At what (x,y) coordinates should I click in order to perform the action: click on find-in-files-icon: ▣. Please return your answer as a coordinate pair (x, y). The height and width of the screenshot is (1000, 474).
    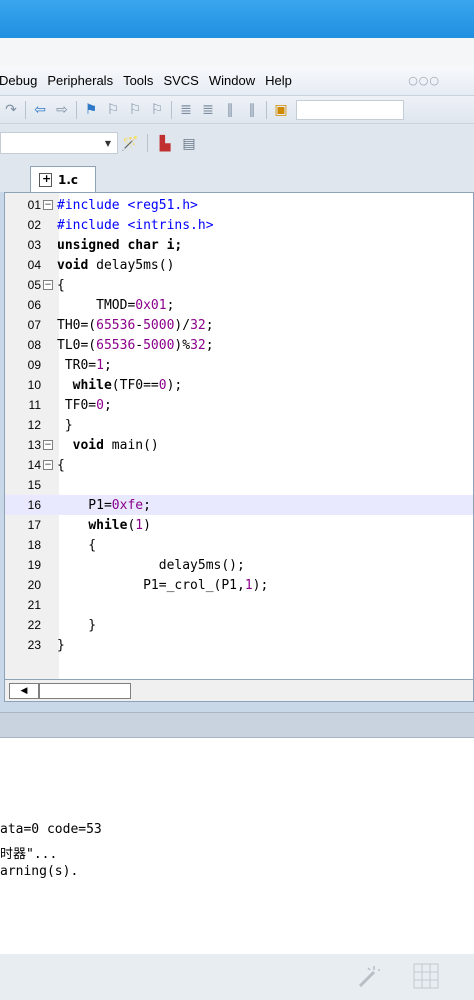
    Looking at the image, I should click on (281, 110).